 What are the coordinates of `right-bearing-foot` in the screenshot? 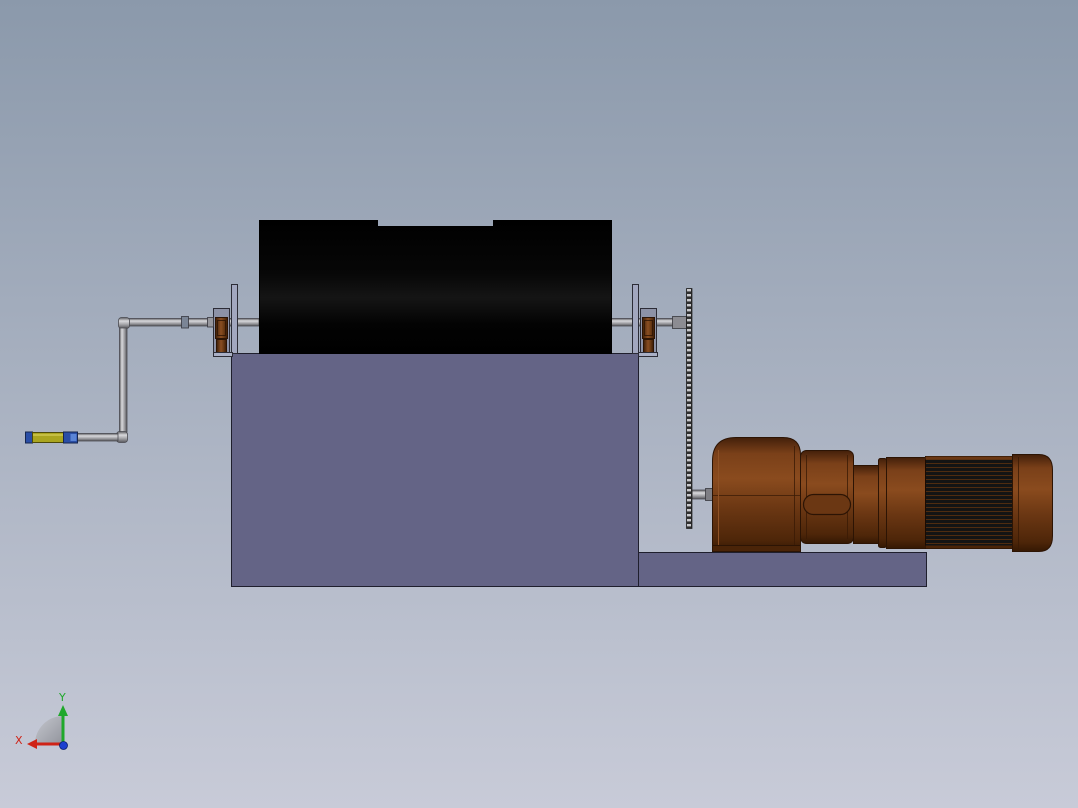 It's located at (648, 354).